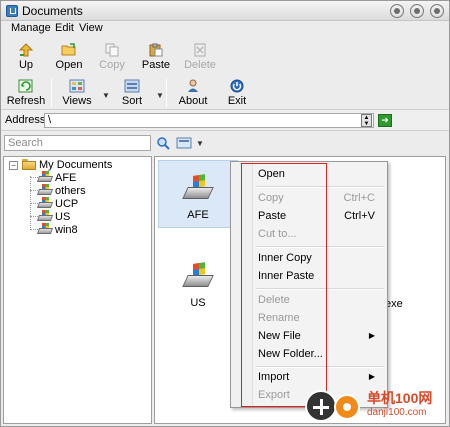 This screenshot has height=427, width=450. I want to click on sort-button: Sort, so click(132, 93).